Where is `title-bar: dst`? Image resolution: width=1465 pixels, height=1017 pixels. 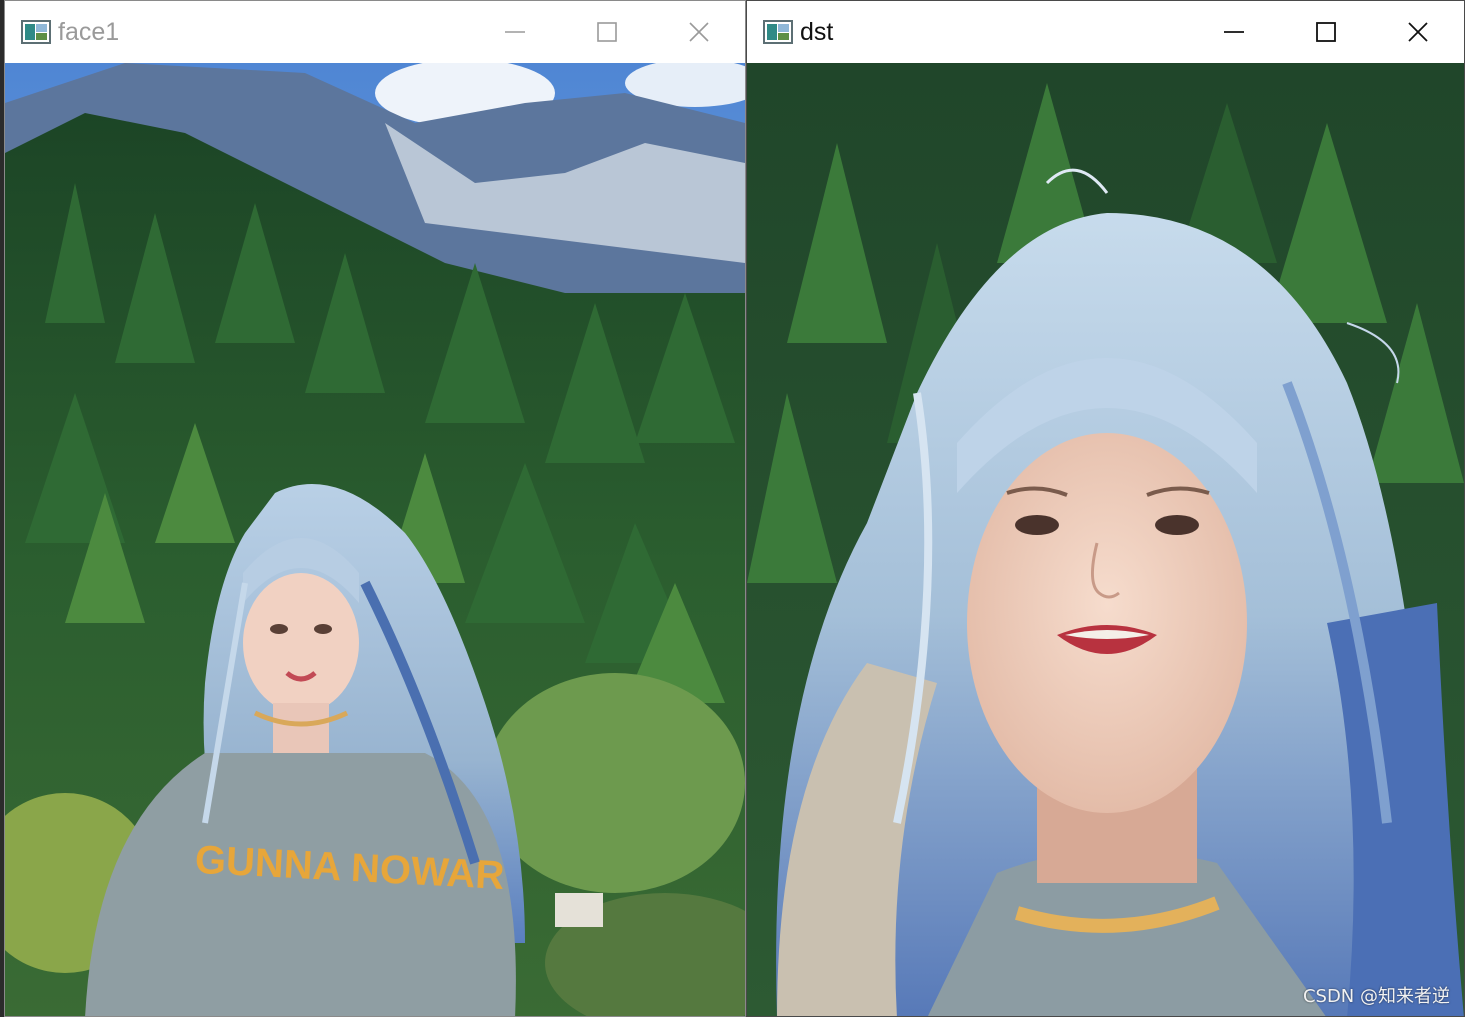 title-bar: dst is located at coordinates (1105, 32).